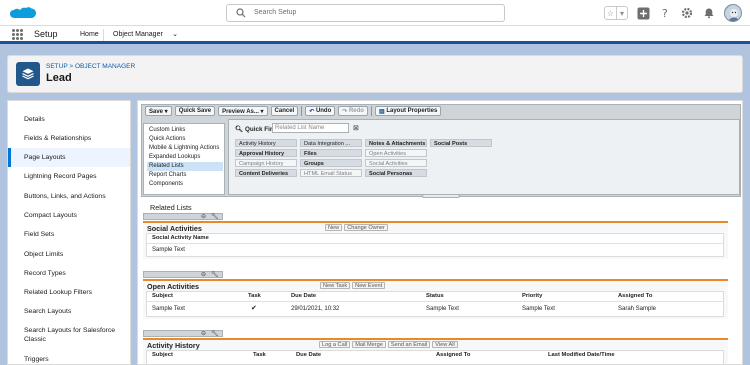  I want to click on new-task-button: New Task, so click(335, 285).